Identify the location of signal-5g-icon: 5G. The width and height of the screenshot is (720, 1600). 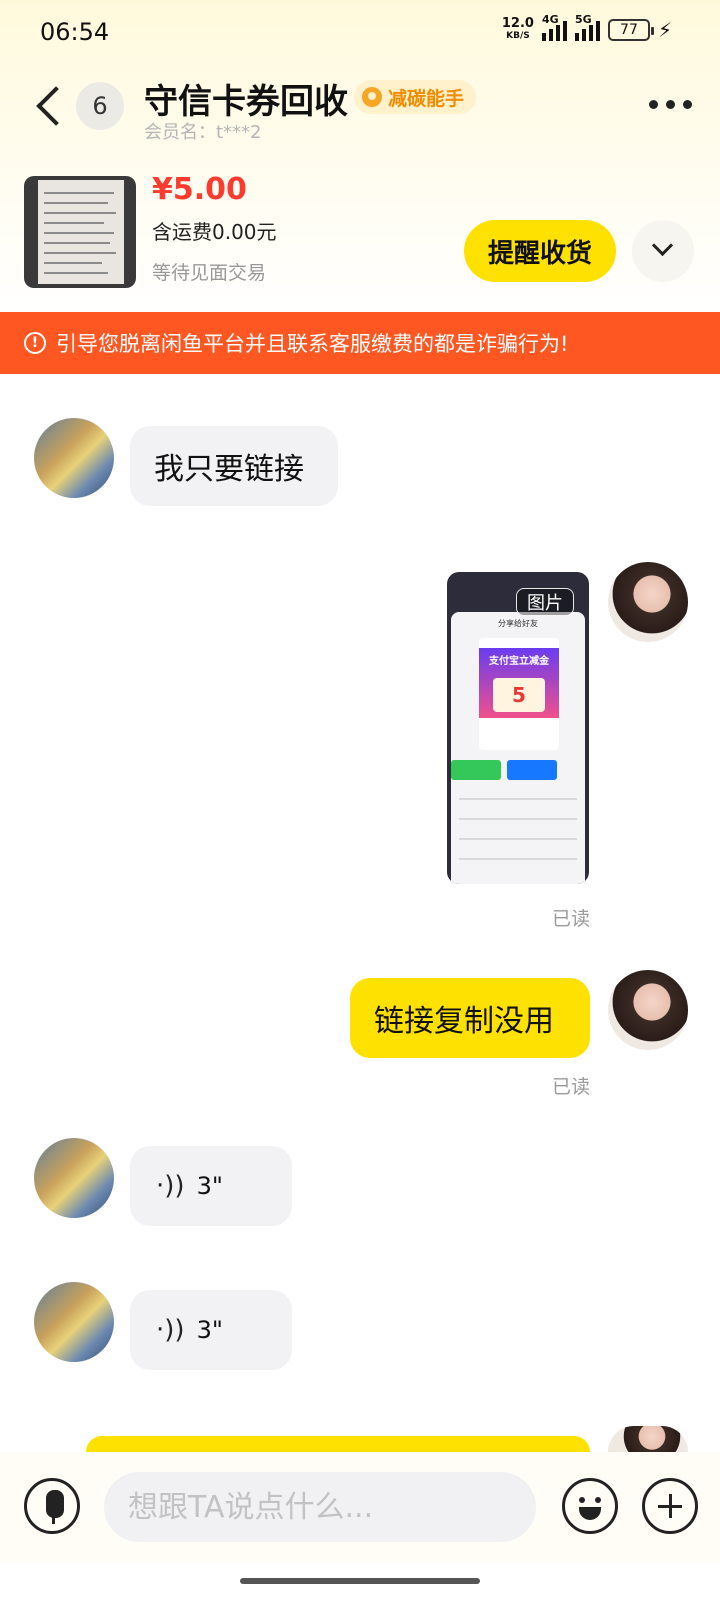
(587, 27).